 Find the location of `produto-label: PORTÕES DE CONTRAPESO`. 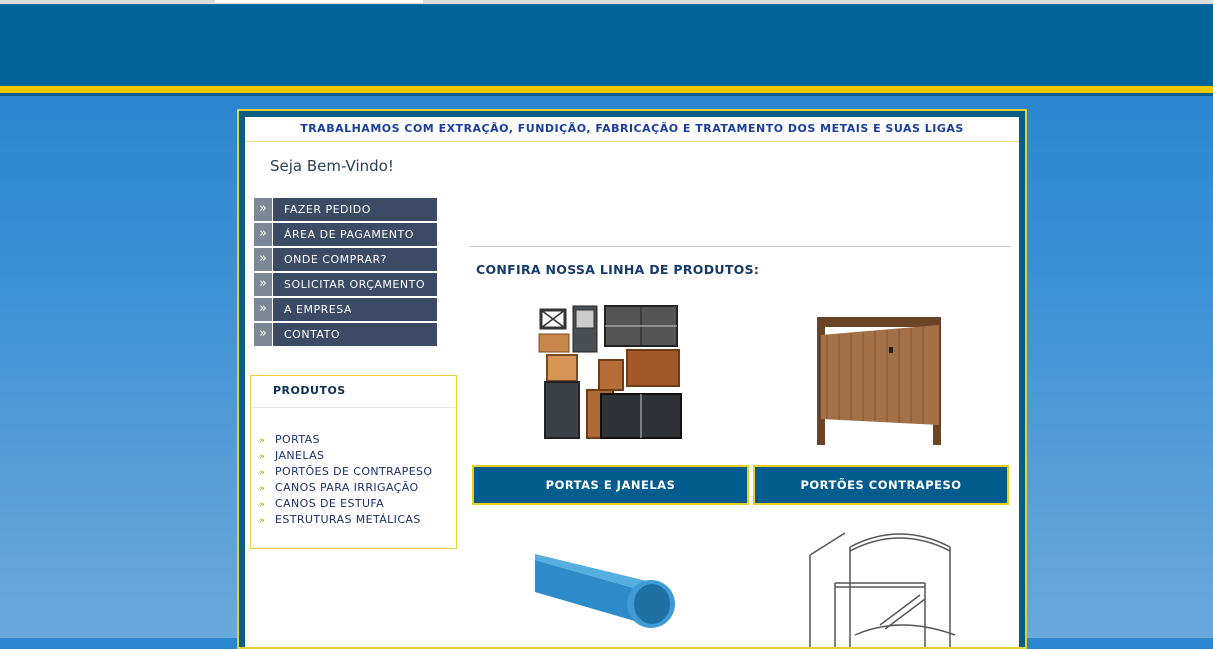

produto-label: PORTÕES DE CONTRAPESO is located at coordinates (354, 471).